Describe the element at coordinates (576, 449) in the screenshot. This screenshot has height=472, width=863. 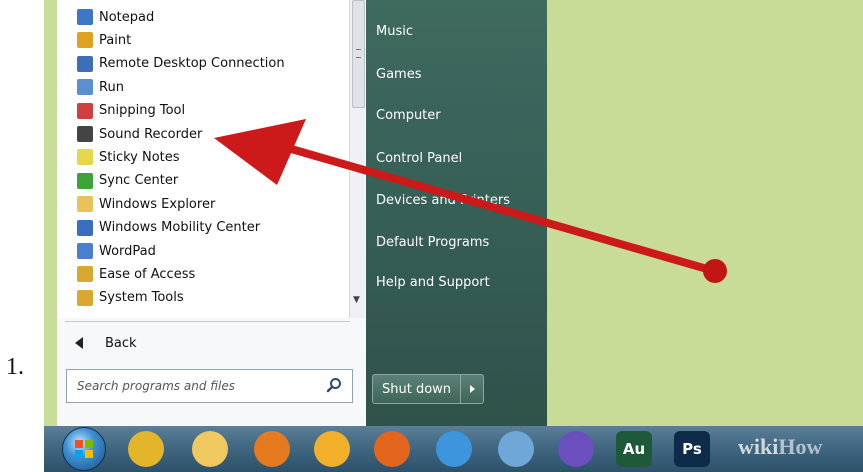
I see `messenger-icon` at that location.